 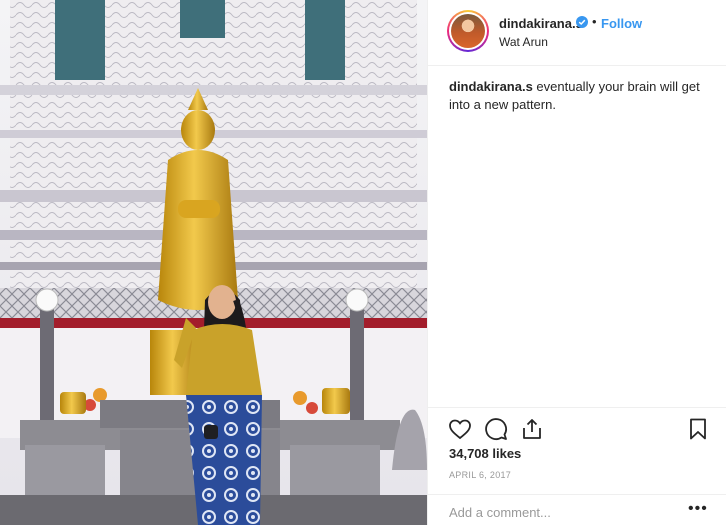 I want to click on avatar-image, so click(x=468, y=31).